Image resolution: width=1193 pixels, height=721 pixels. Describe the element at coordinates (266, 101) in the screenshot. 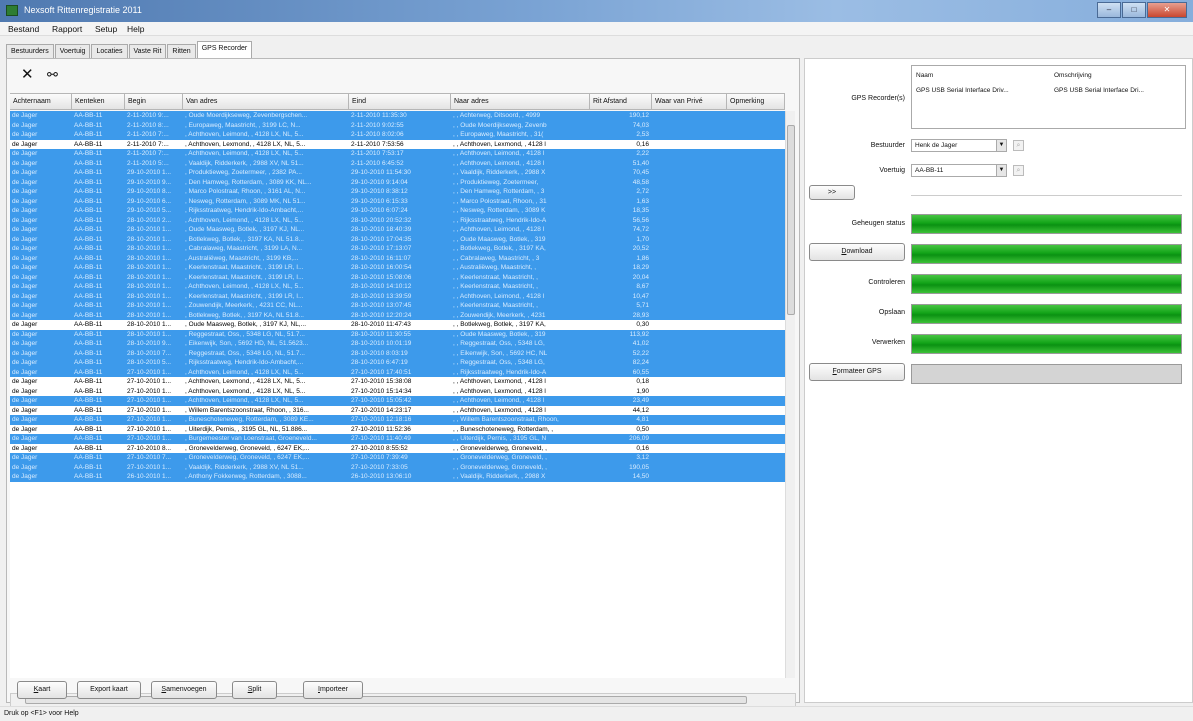

I see `column-header-van-adres: Van adres` at that location.